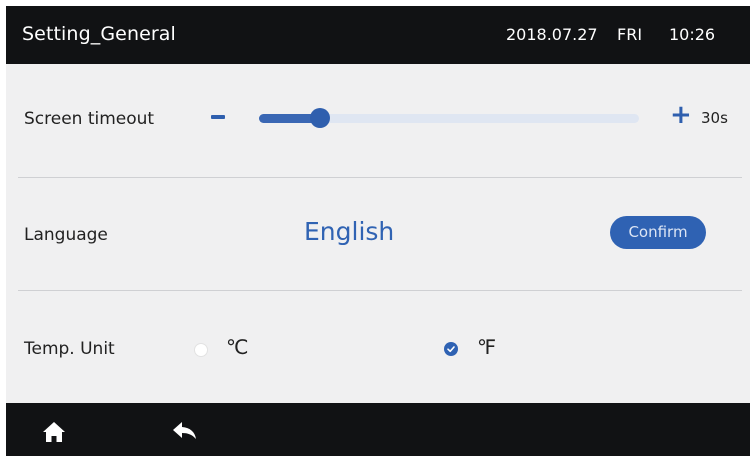  What do you see at coordinates (449, 118) in the screenshot?
I see `screen-timeout-slider` at bounding box center [449, 118].